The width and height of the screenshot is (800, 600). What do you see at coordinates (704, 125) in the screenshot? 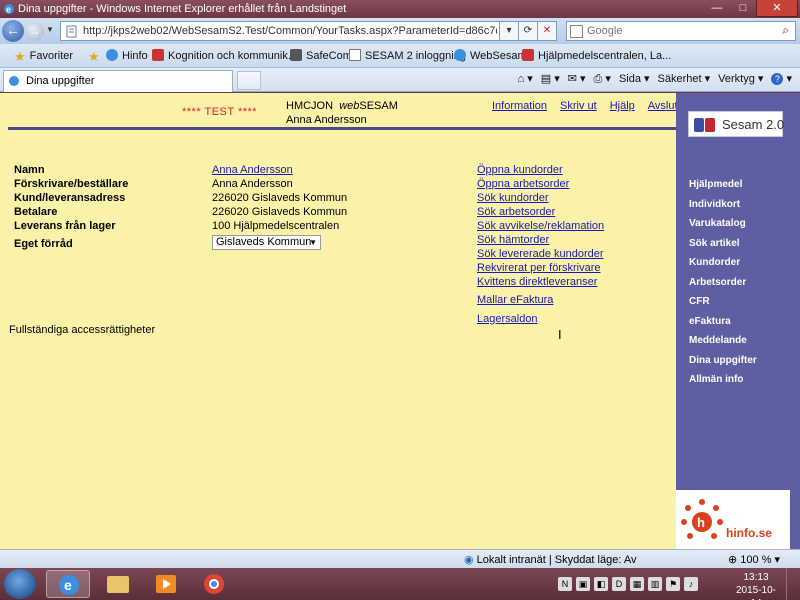
I see `sesam-logo-icon` at bounding box center [704, 125].